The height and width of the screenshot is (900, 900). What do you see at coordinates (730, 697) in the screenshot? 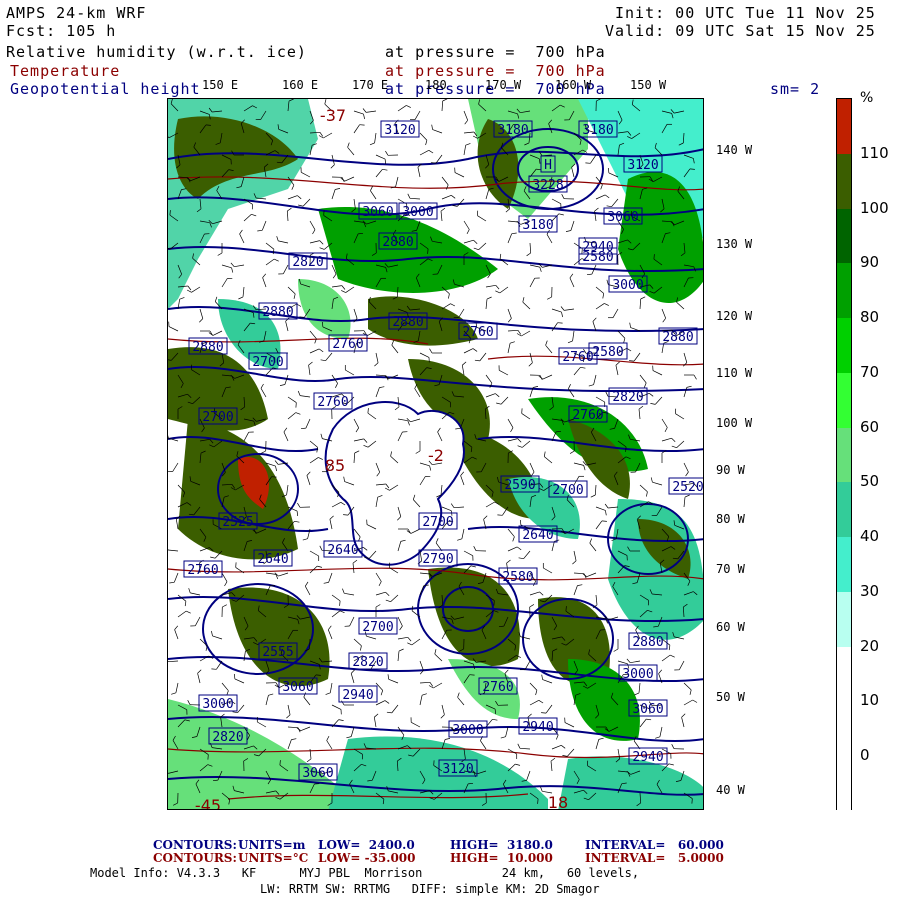
I see `lat-label: 50 W` at bounding box center [730, 697].